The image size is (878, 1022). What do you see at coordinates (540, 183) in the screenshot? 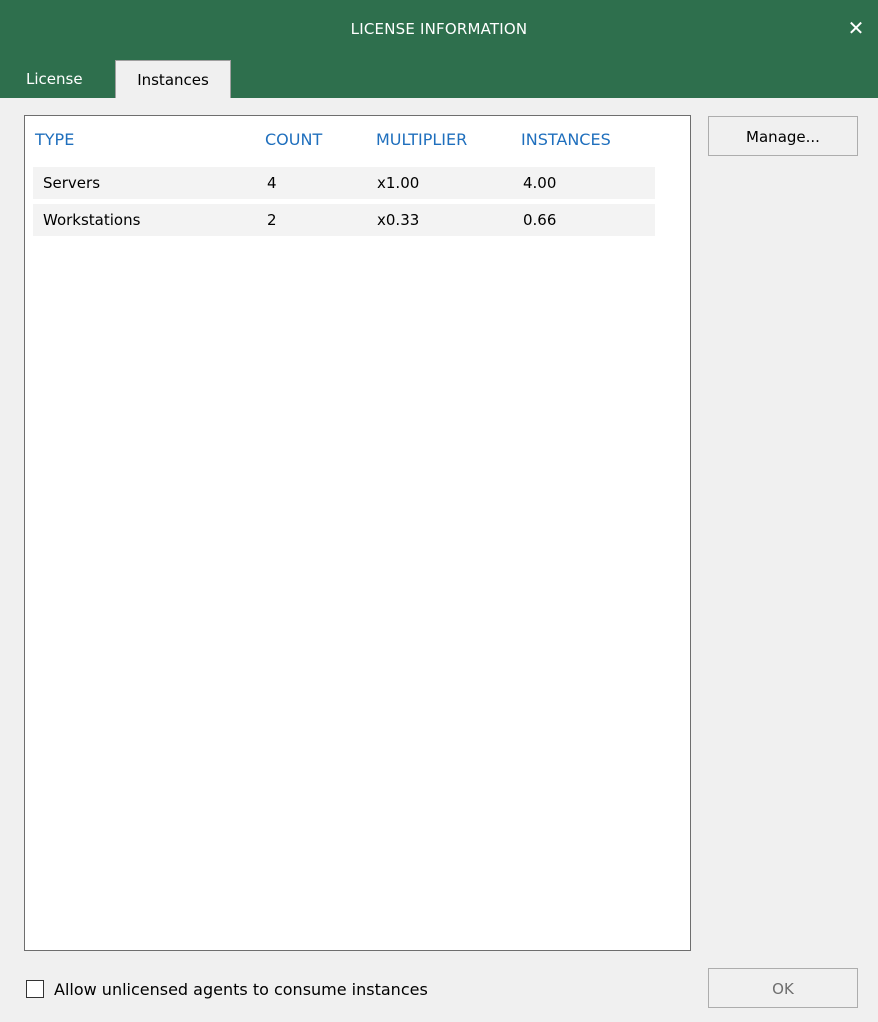
I see `cell-instances: 4.00` at bounding box center [540, 183].